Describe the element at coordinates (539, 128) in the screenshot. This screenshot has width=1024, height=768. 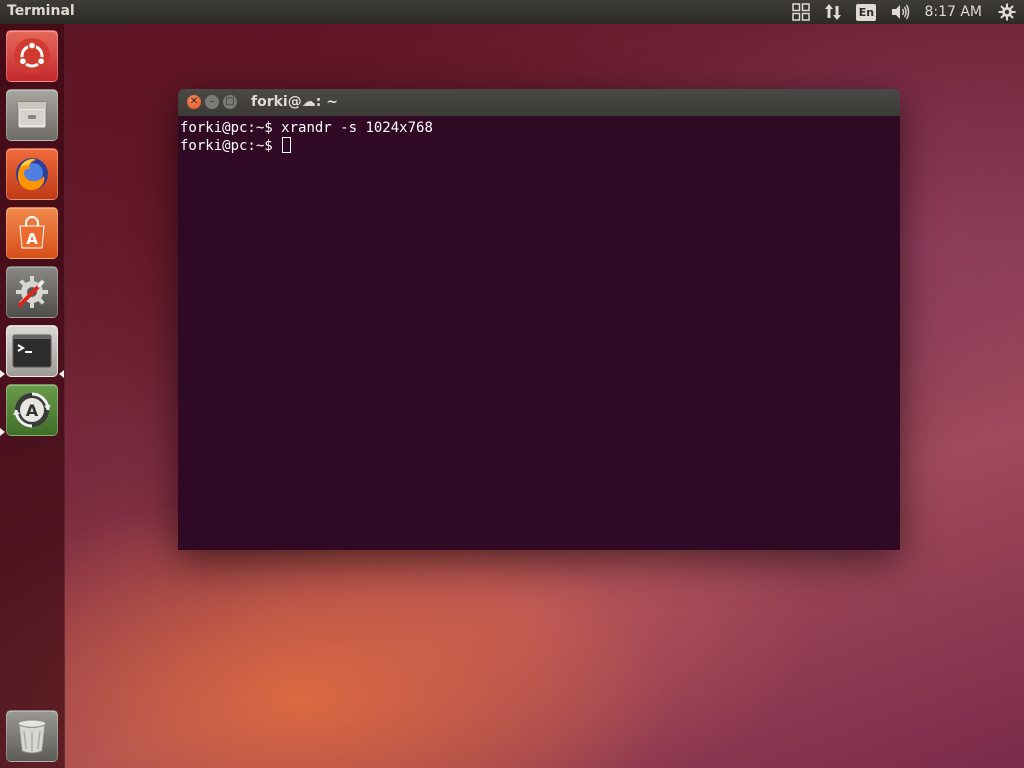
I see `terminal-line: forki@pc:~$ xrandr -s 1024x768` at that location.